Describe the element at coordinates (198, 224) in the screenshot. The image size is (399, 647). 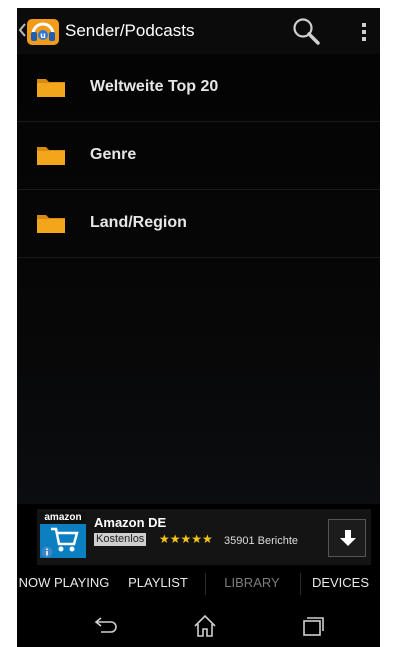
I see `list-item: Land/Region` at that location.